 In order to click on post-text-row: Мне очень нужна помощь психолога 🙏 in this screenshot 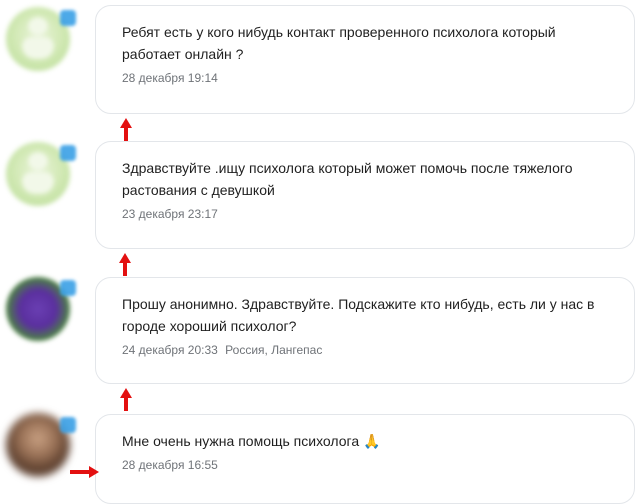, I will do `click(365, 441)`.